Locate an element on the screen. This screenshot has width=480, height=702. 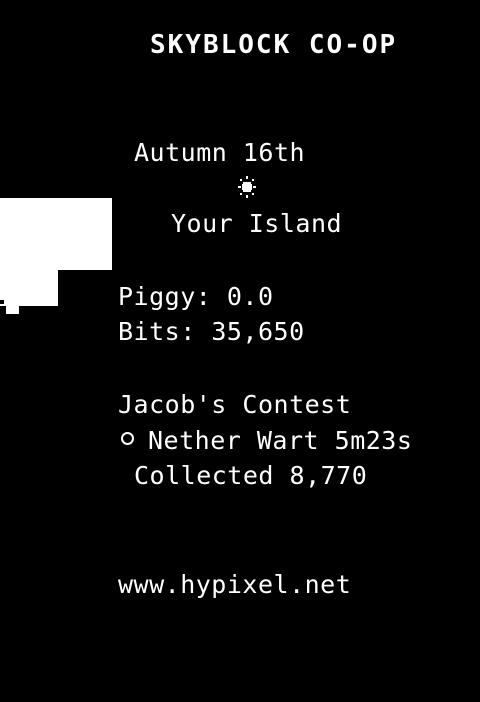
bits-line: Bits: 35,650 is located at coordinates (211, 332).